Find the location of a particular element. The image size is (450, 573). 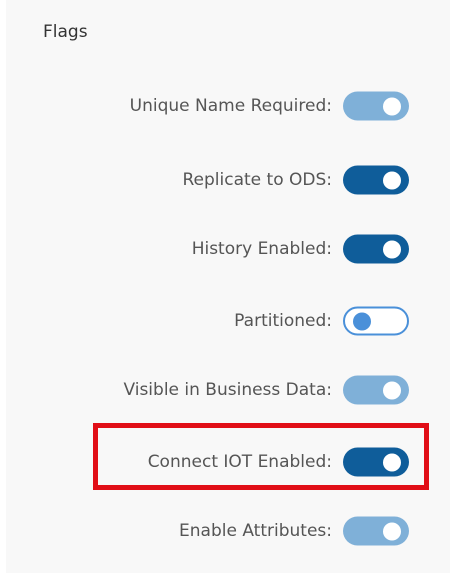

flag-label: Visible in Business Data: is located at coordinates (227, 390).